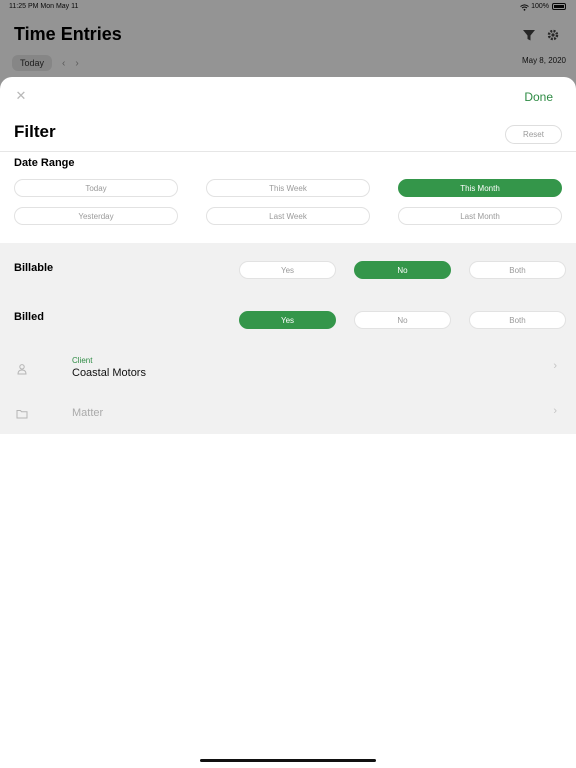 This screenshot has width=576, height=768. What do you see at coordinates (96, 188) in the screenshot?
I see `date-option-today: Today` at bounding box center [96, 188].